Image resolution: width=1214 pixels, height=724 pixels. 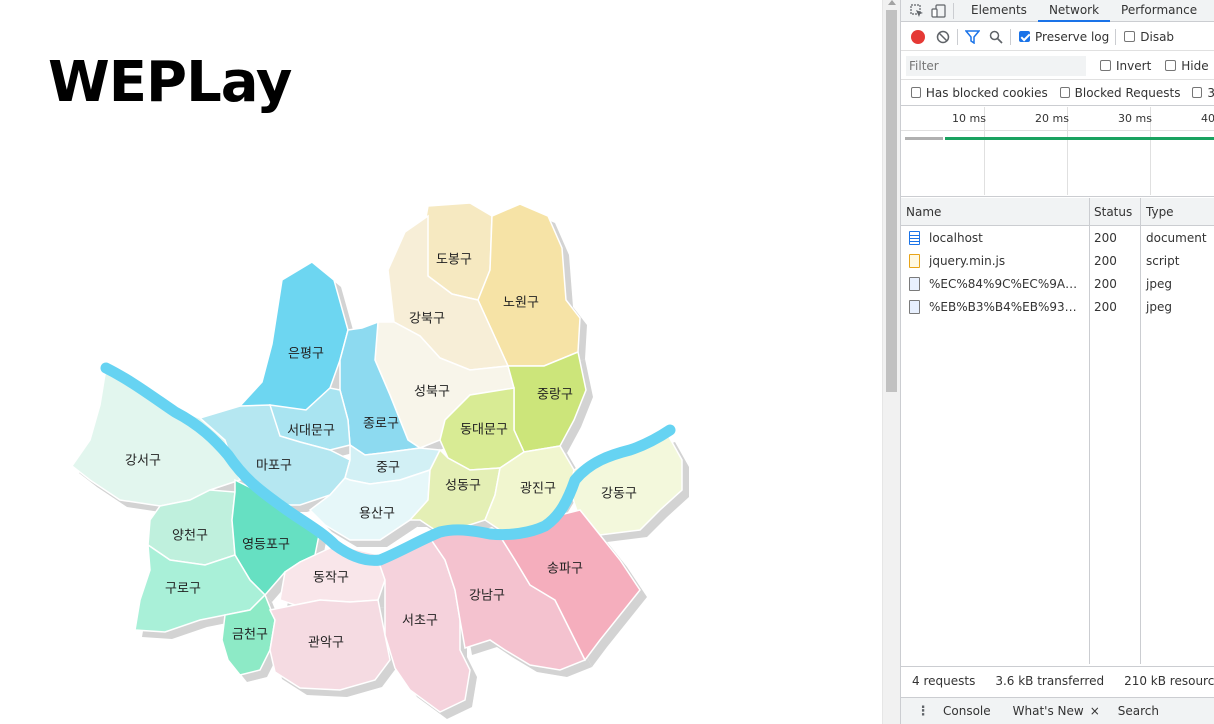 What do you see at coordinates (306, 354) in the screenshot?
I see `district-label: 은평구` at bounding box center [306, 354].